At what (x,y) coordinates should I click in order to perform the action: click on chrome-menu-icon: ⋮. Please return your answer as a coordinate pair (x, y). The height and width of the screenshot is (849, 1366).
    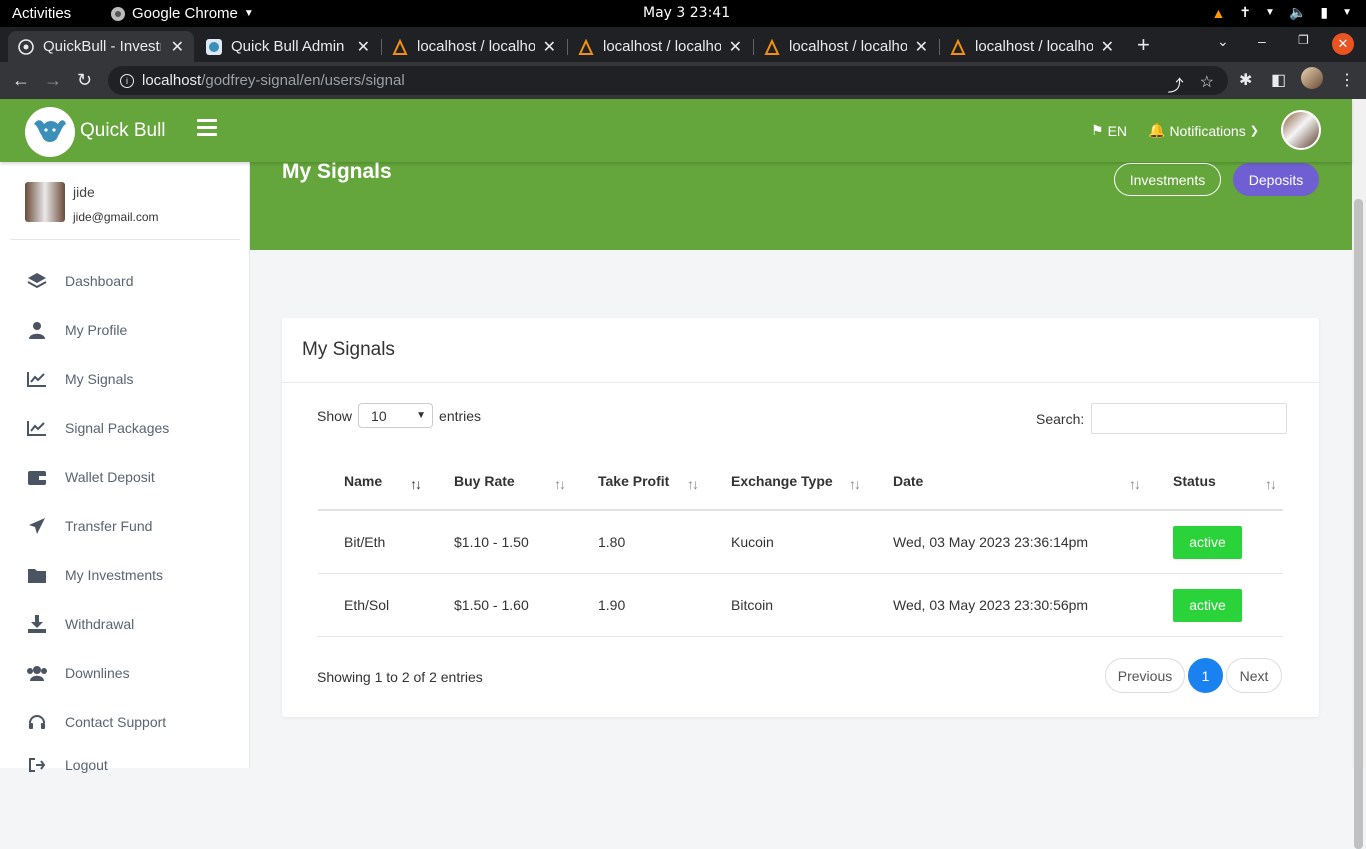
    Looking at the image, I should click on (1347, 80).